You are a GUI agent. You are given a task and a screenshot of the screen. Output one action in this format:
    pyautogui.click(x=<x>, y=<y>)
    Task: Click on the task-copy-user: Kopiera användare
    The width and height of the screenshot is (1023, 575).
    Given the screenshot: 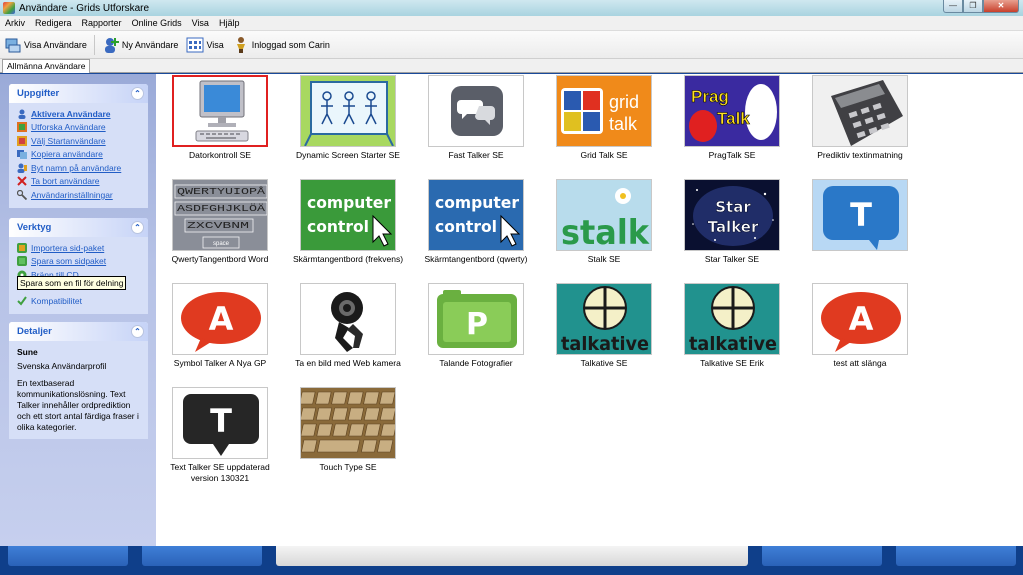 What is the action you would take?
    pyautogui.click(x=79, y=155)
    